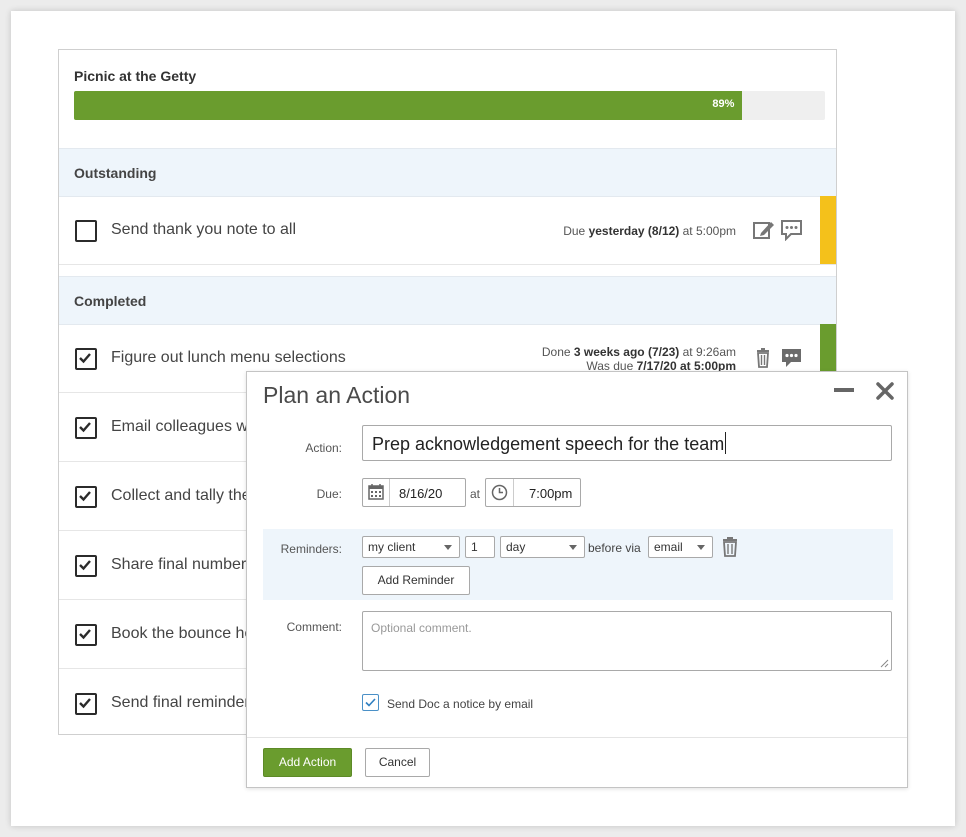 The image size is (966, 837). I want to click on reminder-unit-select: day, so click(542, 547).